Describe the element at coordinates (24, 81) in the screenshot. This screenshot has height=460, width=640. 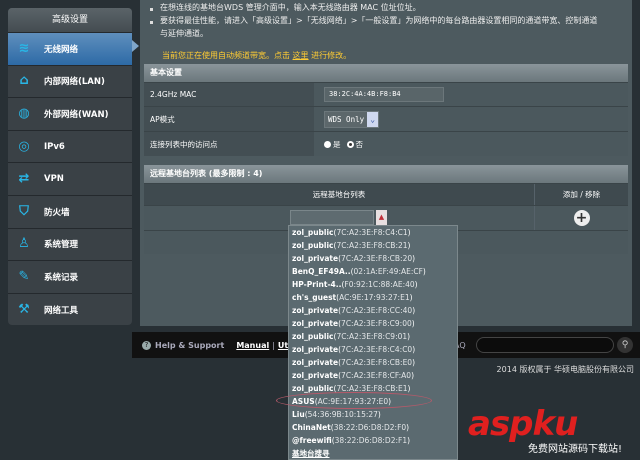
I see `home-icon: ⌂` at that location.